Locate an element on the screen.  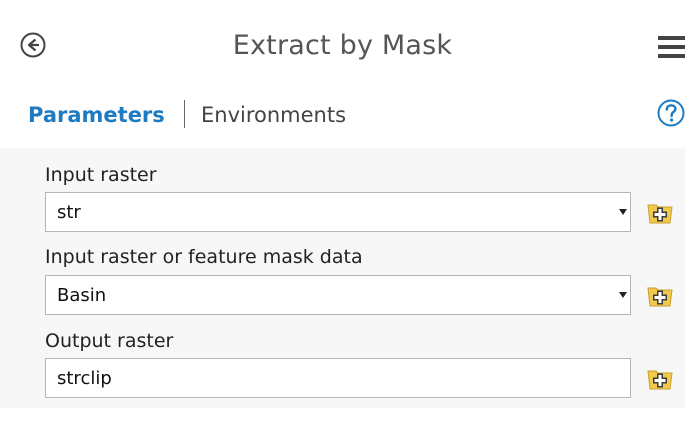
tab-environments: Environments is located at coordinates (273, 115).